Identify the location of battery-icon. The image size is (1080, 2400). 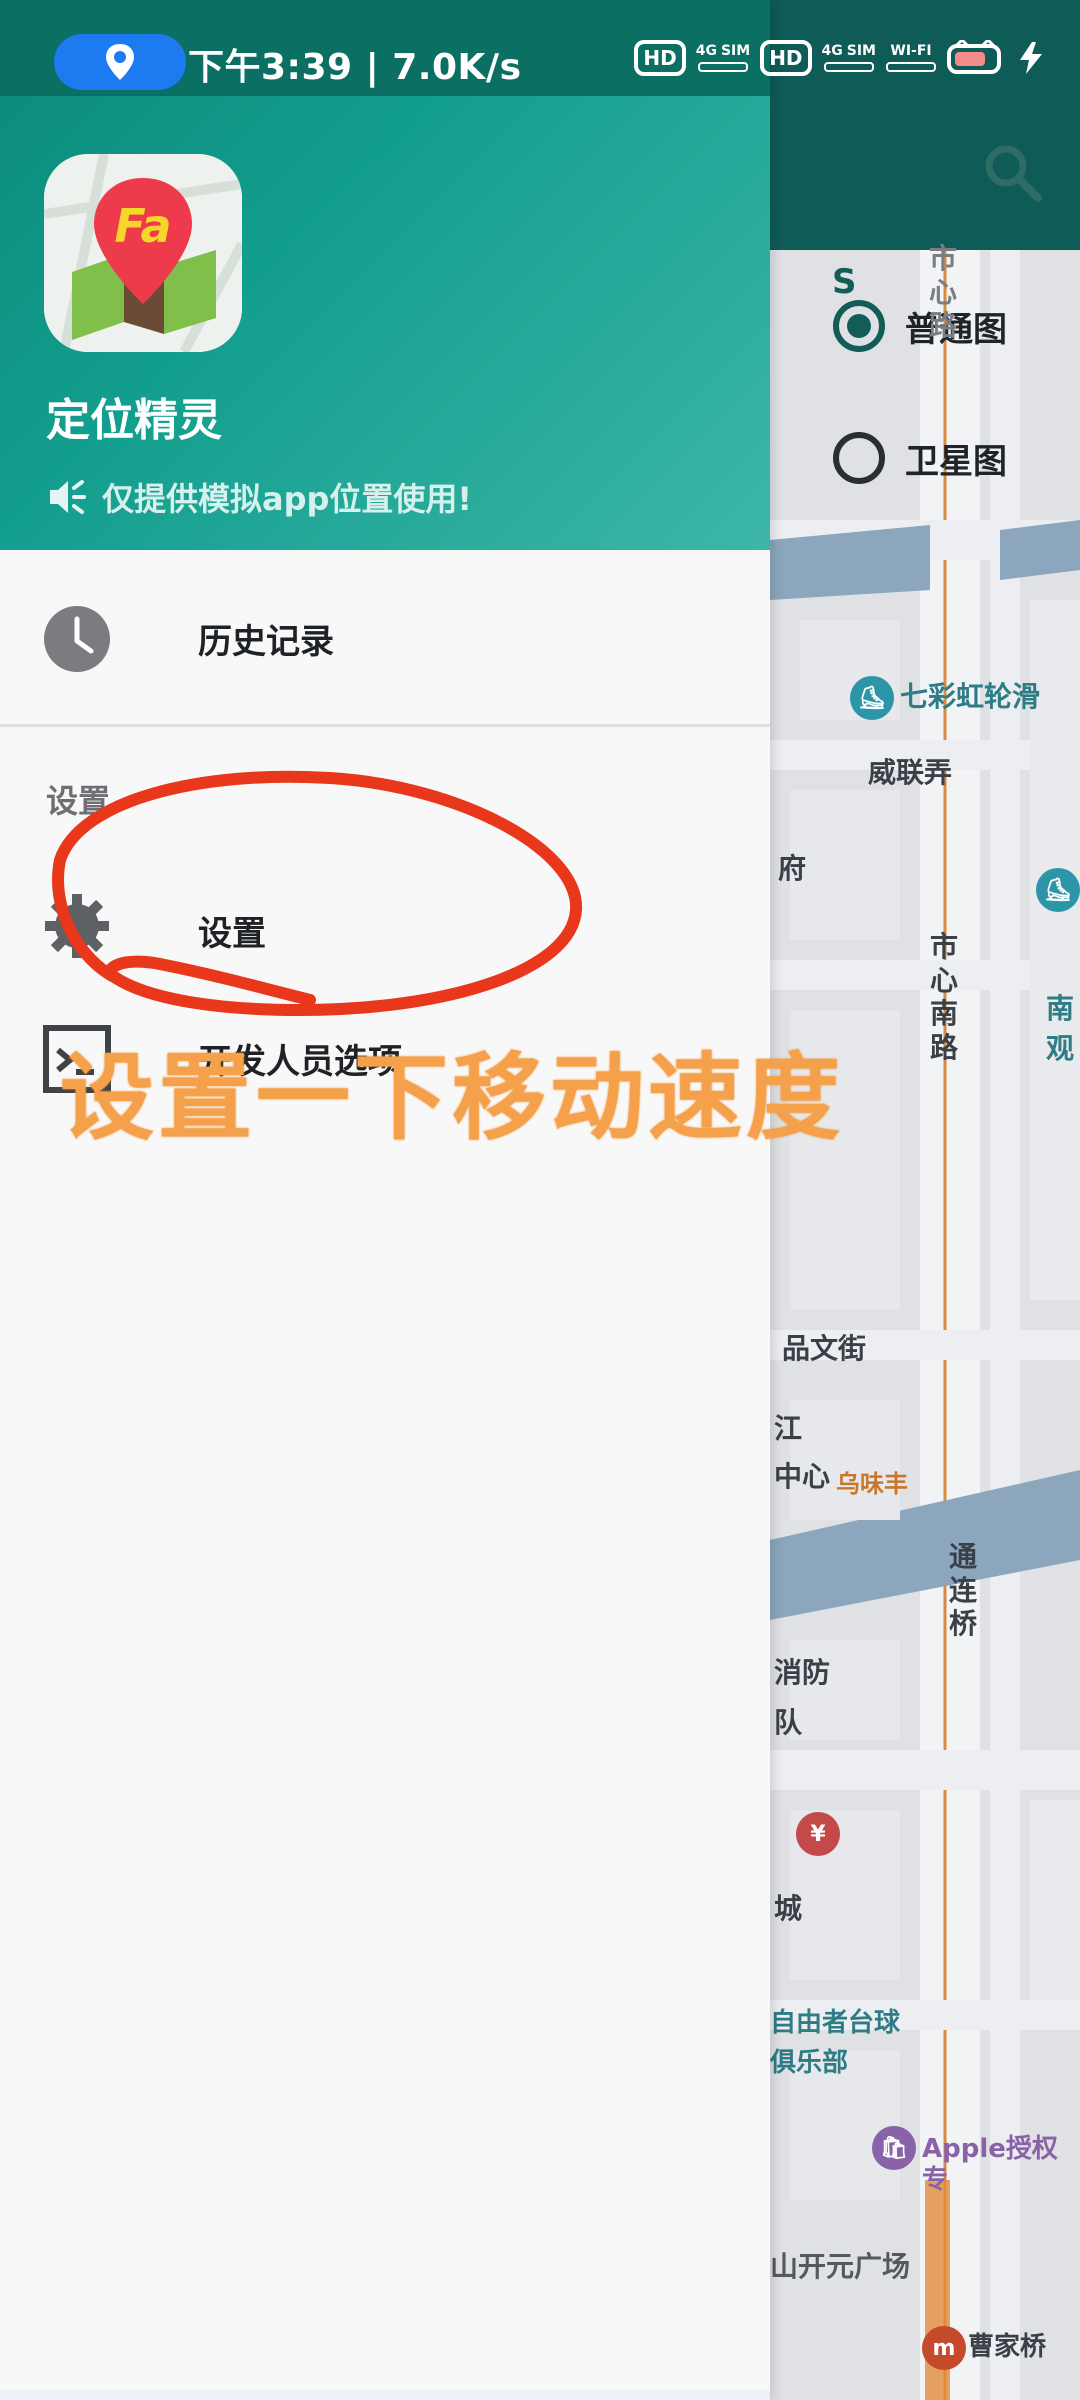
(974, 57).